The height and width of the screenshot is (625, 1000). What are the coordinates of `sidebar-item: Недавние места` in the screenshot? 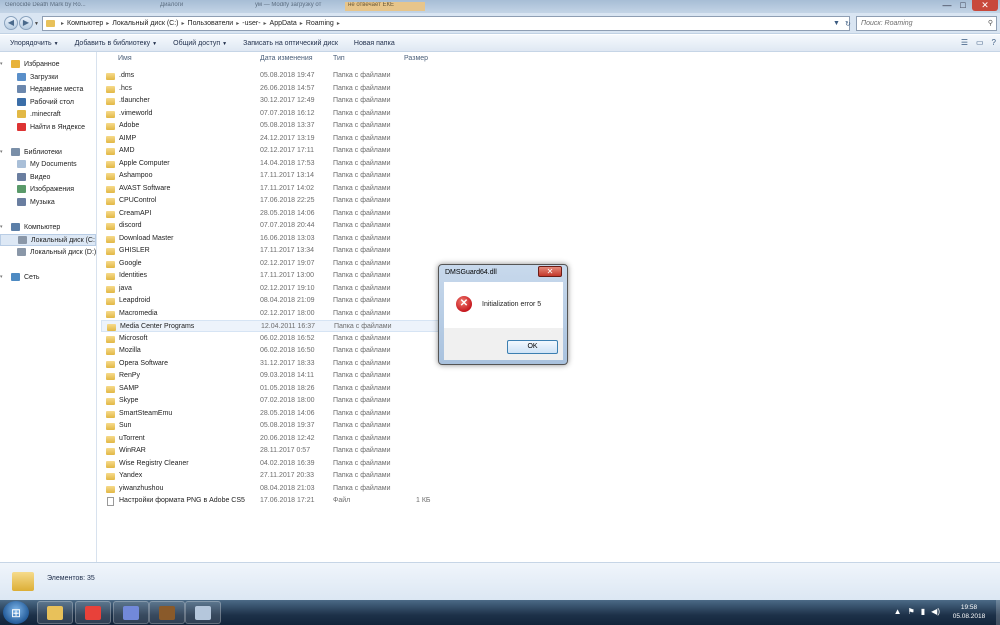 It's located at (48, 89).